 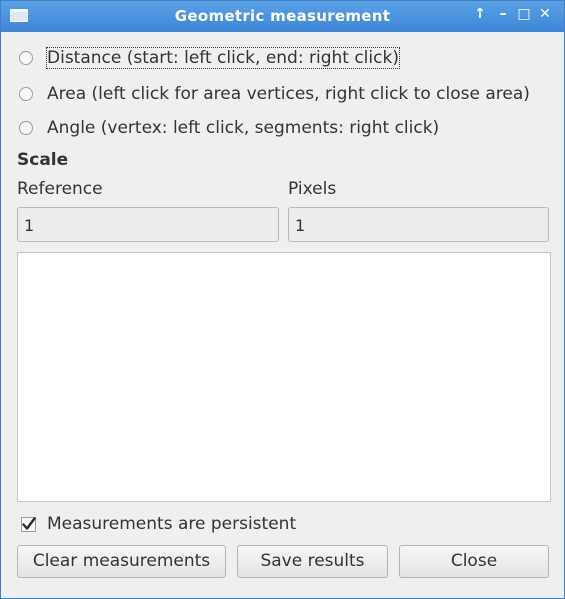 What do you see at coordinates (480, 14) in the screenshot?
I see `move-up-icon: ↑` at bounding box center [480, 14].